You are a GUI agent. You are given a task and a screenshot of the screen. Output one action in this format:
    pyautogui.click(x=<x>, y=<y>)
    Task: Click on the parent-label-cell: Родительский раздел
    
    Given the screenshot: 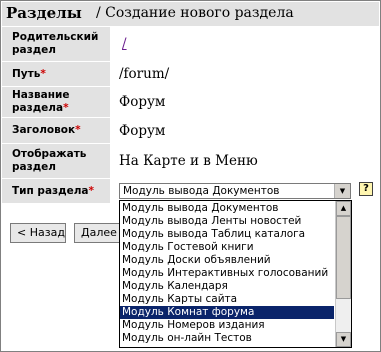 What is the action you would take?
    pyautogui.click(x=56, y=44)
    